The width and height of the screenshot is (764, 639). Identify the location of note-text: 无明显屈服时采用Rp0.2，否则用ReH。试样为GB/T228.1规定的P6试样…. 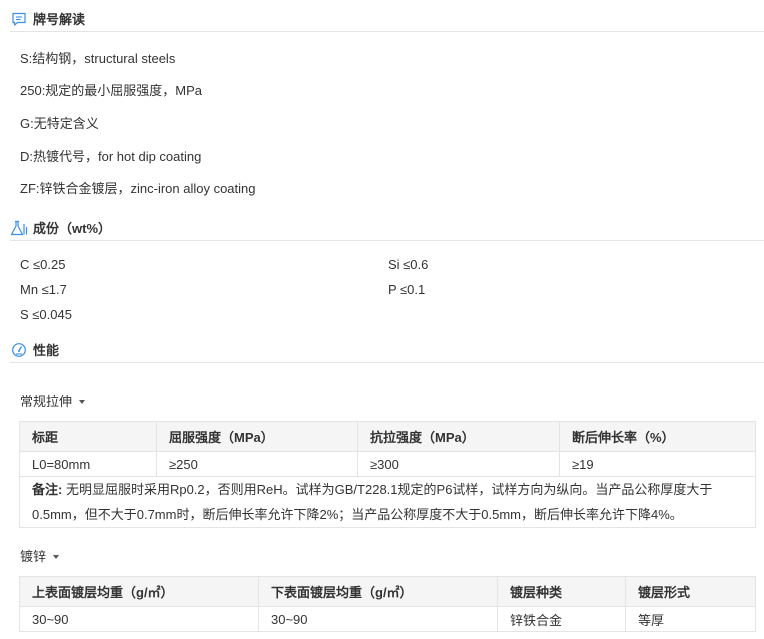
(372, 502).